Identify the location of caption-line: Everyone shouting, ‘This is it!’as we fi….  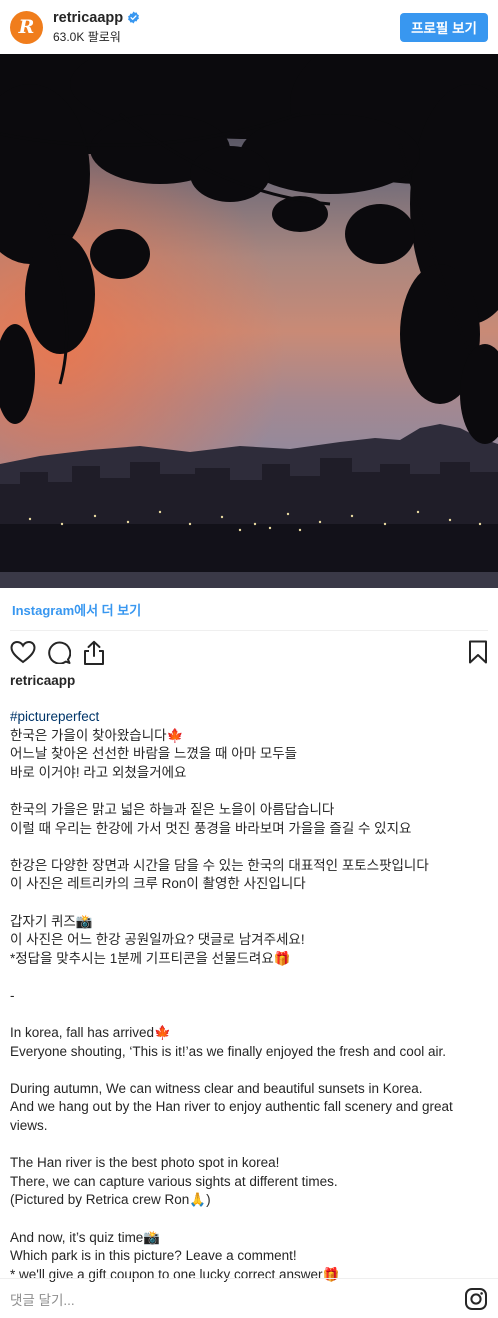
(228, 1051).